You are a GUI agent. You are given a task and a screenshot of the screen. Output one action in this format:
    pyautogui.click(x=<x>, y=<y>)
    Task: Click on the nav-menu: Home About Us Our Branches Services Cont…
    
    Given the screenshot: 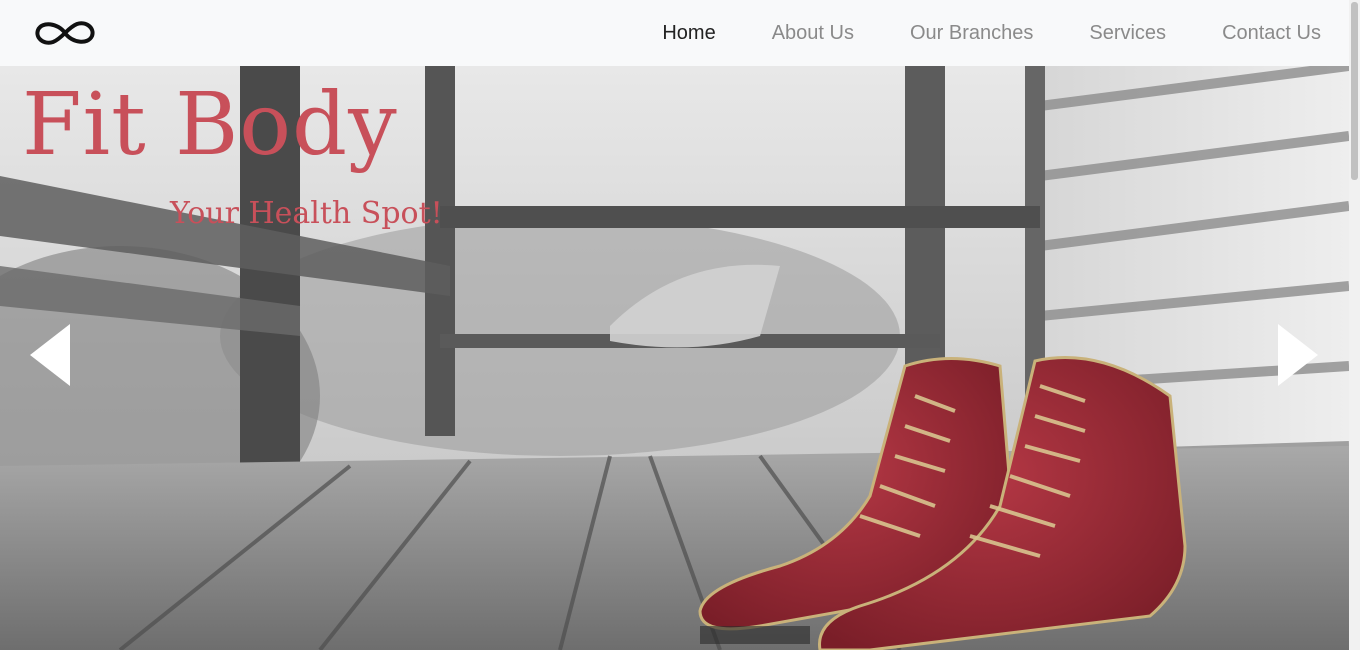 What is the action you would take?
    pyautogui.click(x=963, y=33)
    